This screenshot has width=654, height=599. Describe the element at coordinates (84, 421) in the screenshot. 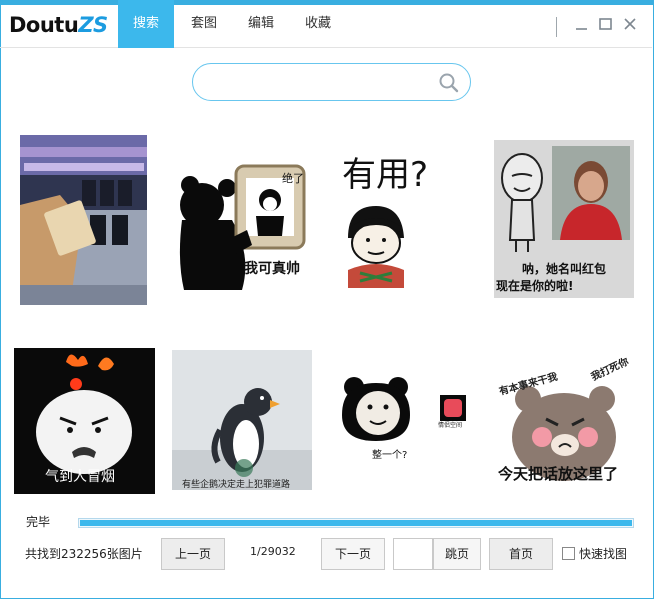

I see `meme-angry-smoke: 气到人冒烟` at that location.